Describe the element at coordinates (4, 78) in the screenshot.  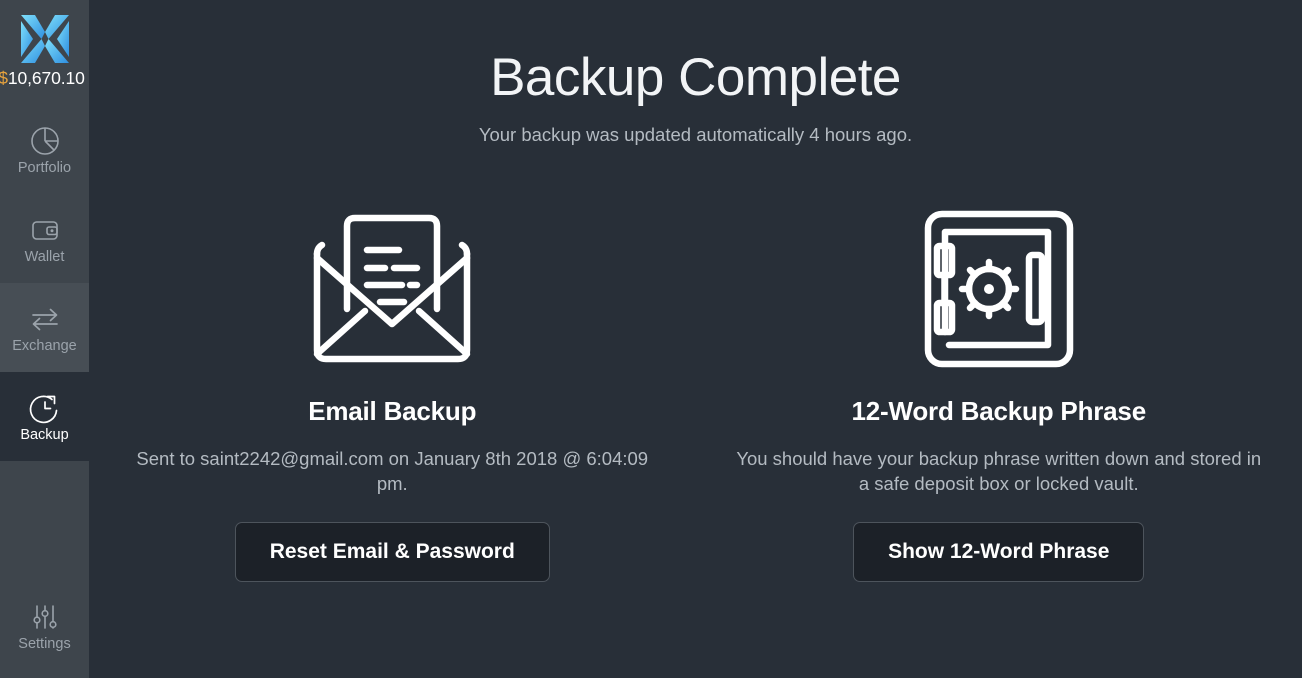
I see `currency-symbol: $` at that location.